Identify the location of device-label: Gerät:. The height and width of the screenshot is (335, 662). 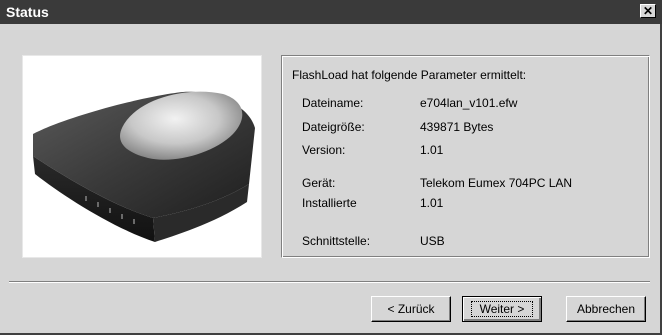
(319, 183).